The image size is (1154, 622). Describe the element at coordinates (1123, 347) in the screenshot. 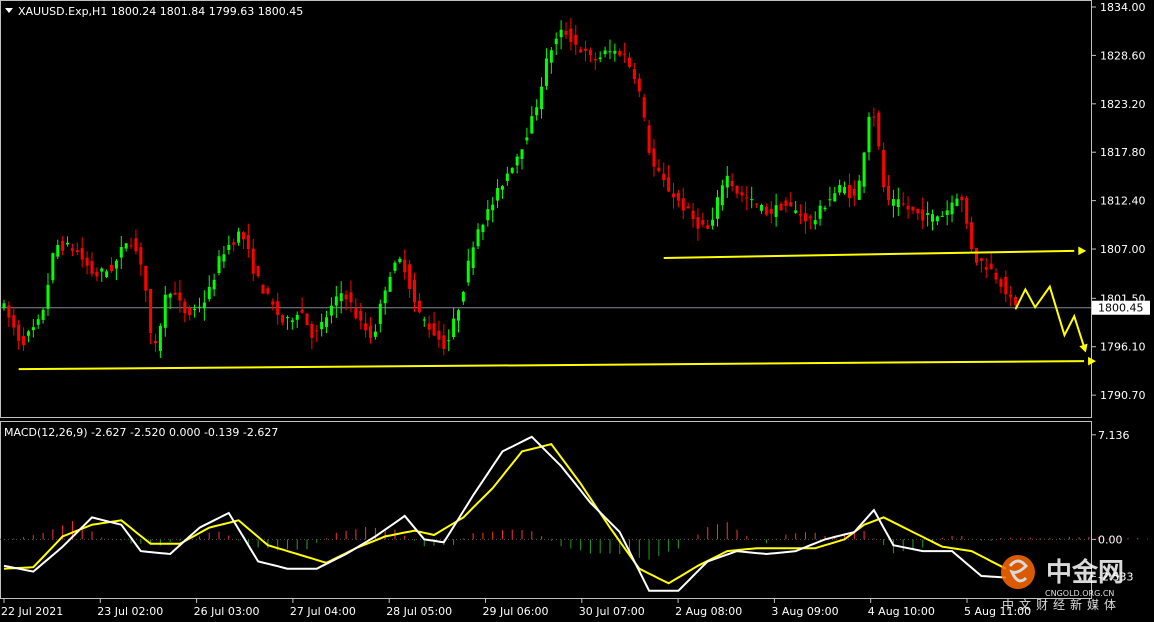

I see `price-tick-label: 1796.10` at that location.